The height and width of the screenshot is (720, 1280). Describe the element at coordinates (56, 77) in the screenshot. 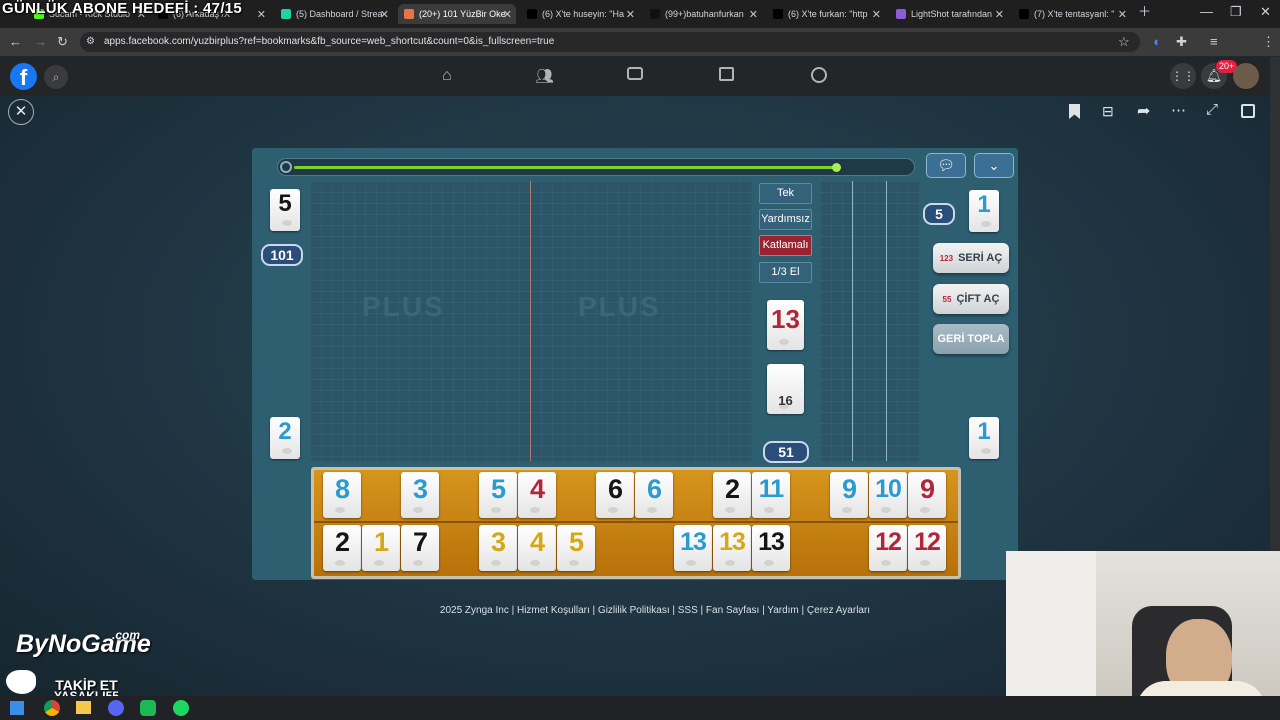

I see `search-icon: ⌕` at that location.